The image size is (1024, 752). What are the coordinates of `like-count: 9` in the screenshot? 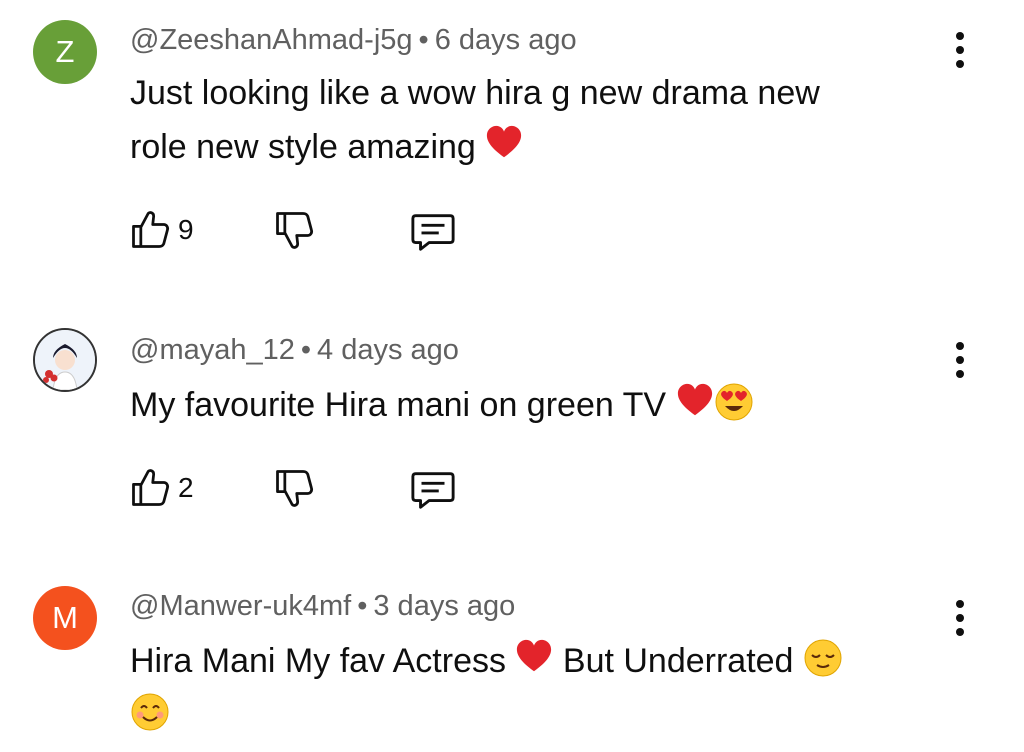 It's located at (186, 229).